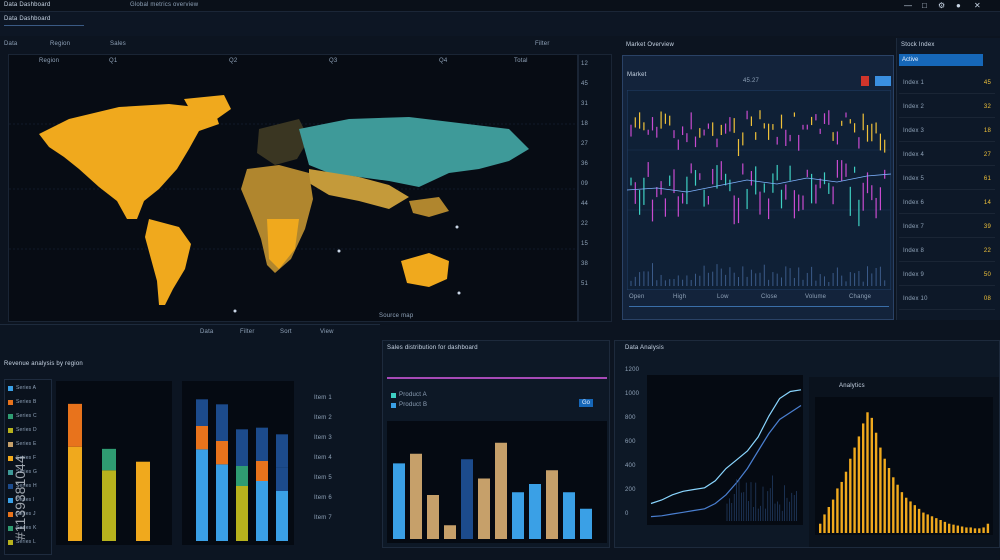  What do you see at coordinates (751, 81) in the screenshot?
I see `stock-ticker: 45.27` at bounding box center [751, 81].